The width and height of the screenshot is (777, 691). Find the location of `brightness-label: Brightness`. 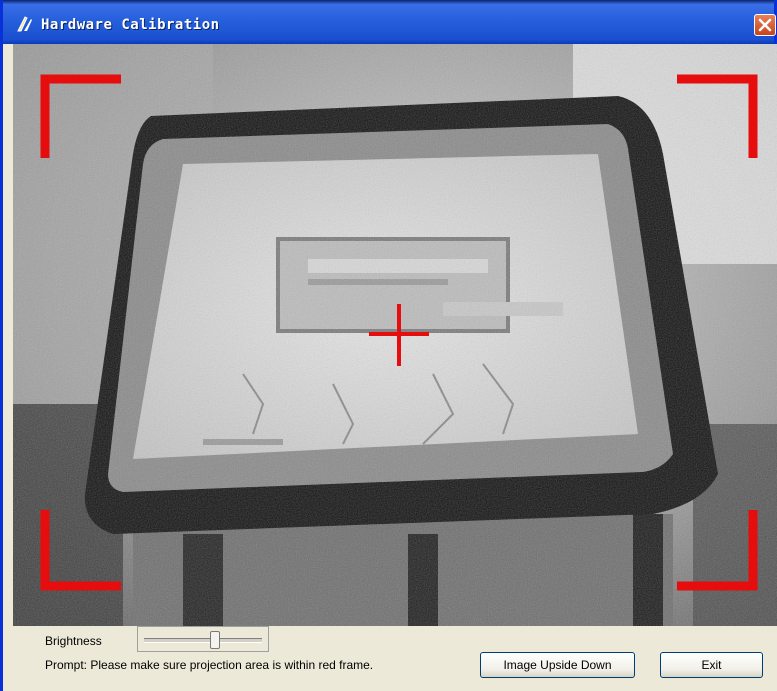

brightness-label: Brightness is located at coordinates (73, 641).